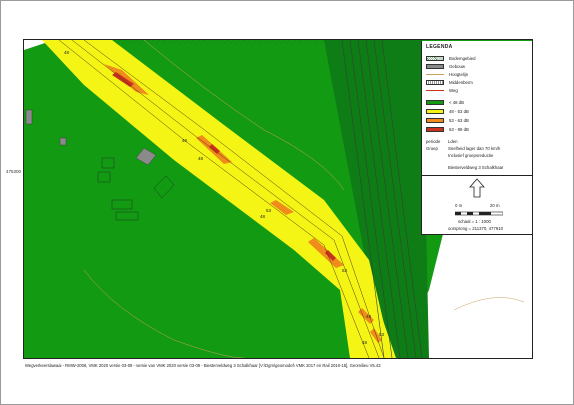 This screenshot has width=574, height=405. What do you see at coordinates (461, 82) in the screenshot?
I see `legend-item-label: Middenberm` at bounding box center [461, 82].